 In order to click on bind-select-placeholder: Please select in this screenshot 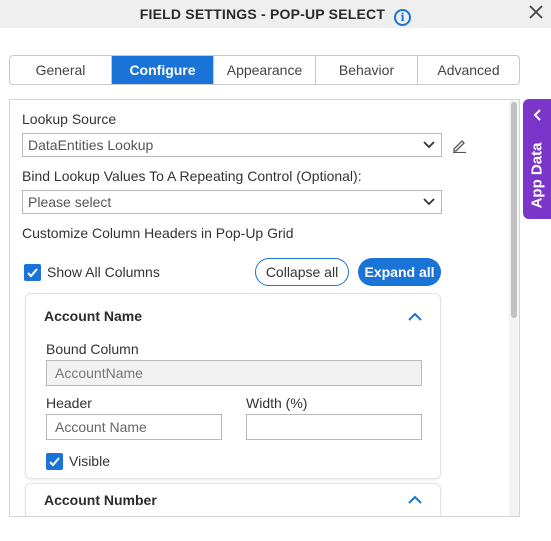, I will do `click(70, 202)`.